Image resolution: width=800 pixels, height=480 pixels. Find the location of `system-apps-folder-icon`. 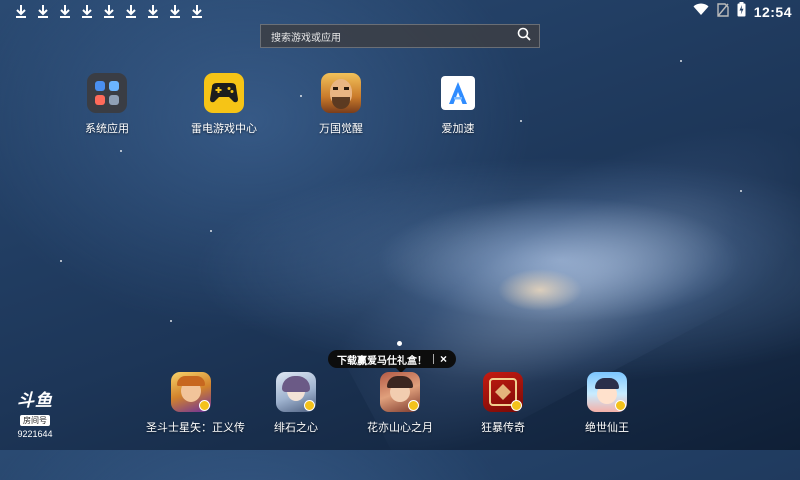

system-apps-folder-icon is located at coordinates (107, 93).